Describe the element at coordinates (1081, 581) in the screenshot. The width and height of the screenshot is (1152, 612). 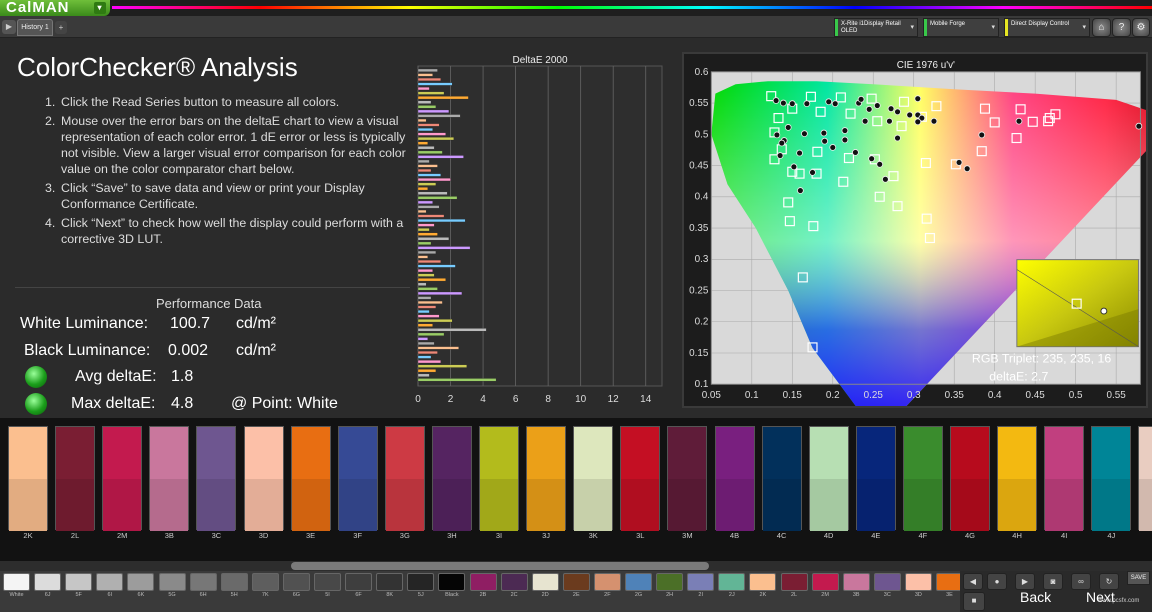
I see `loop-icon: ∞` at that location.